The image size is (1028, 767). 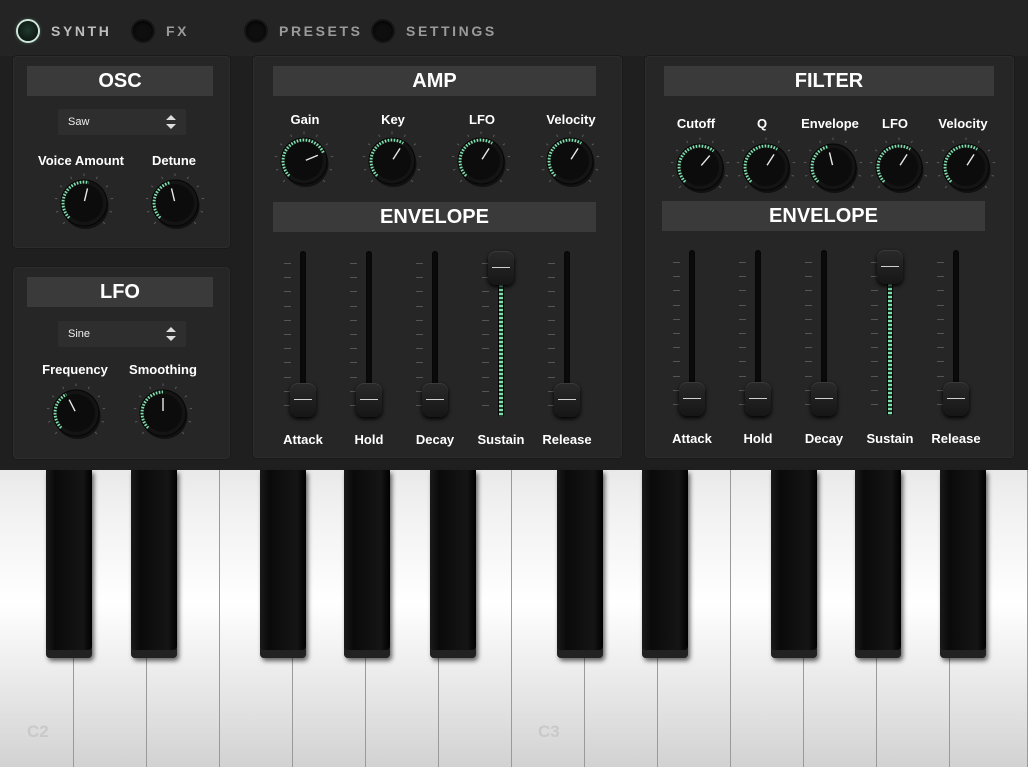 What do you see at coordinates (692, 438) in the screenshot?
I see `filter-attack-label: Attack` at bounding box center [692, 438].